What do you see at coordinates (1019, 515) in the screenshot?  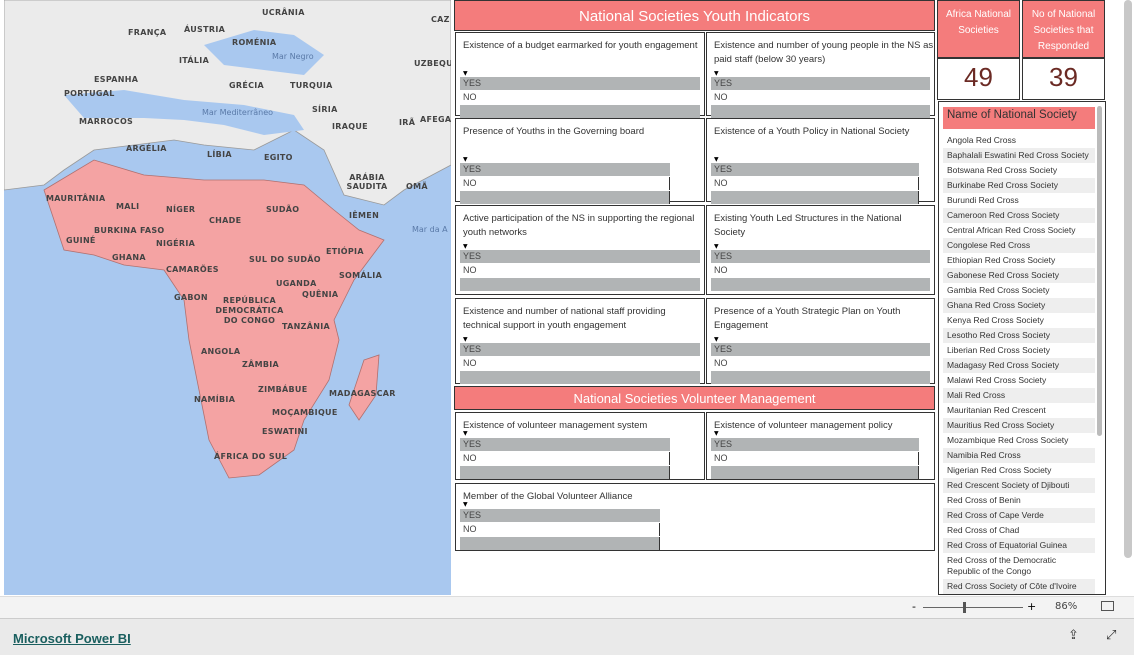 I see `slicer-item: Red Cross of Cape Verde` at bounding box center [1019, 515].